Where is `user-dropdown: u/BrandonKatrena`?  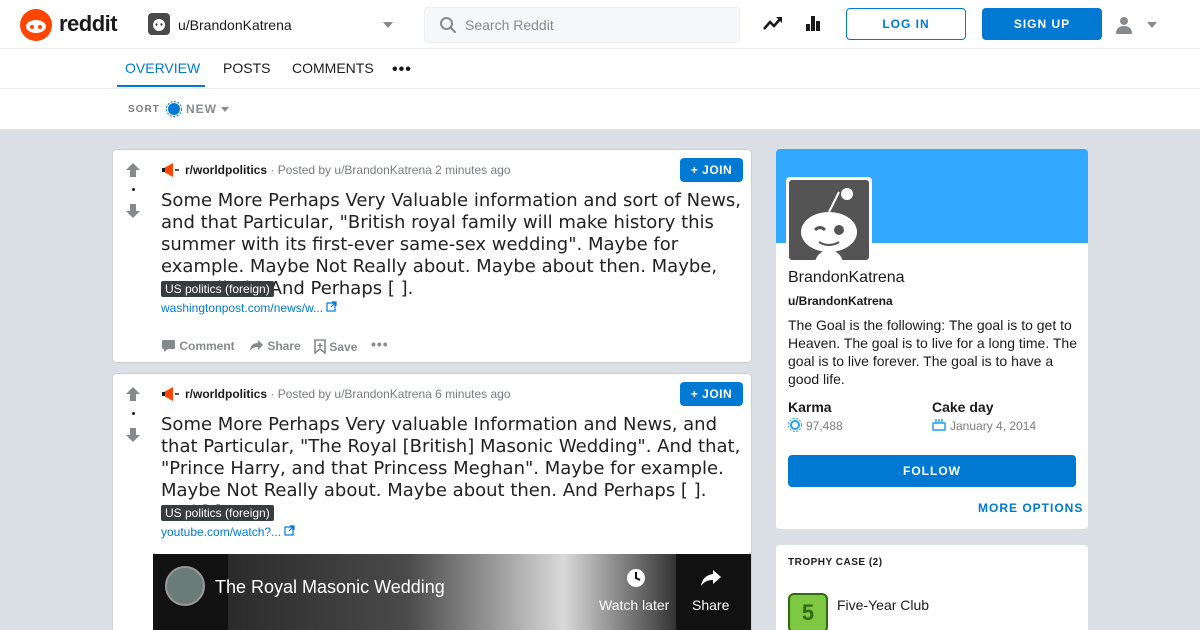 user-dropdown: u/BrandonKatrena is located at coordinates (274, 25).